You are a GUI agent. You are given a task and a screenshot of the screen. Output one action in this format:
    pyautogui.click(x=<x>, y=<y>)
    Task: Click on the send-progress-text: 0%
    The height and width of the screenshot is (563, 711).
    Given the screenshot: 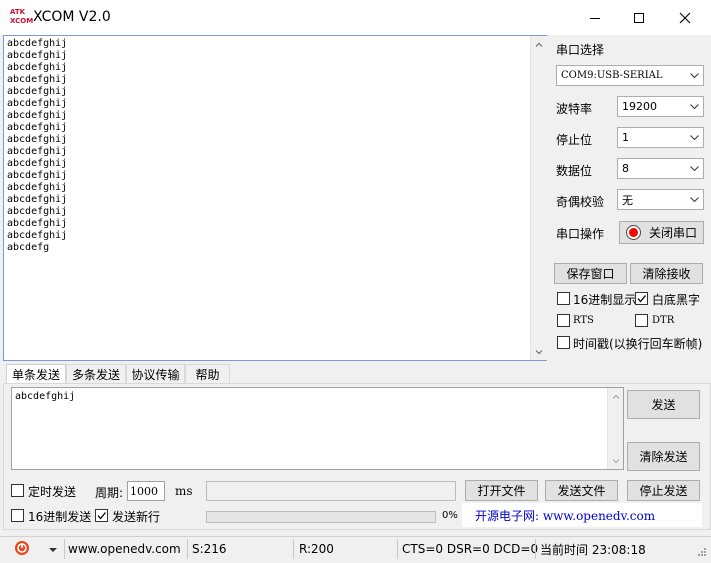 What is the action you would take?
    pyautogui.click(x=450, y=515)
    